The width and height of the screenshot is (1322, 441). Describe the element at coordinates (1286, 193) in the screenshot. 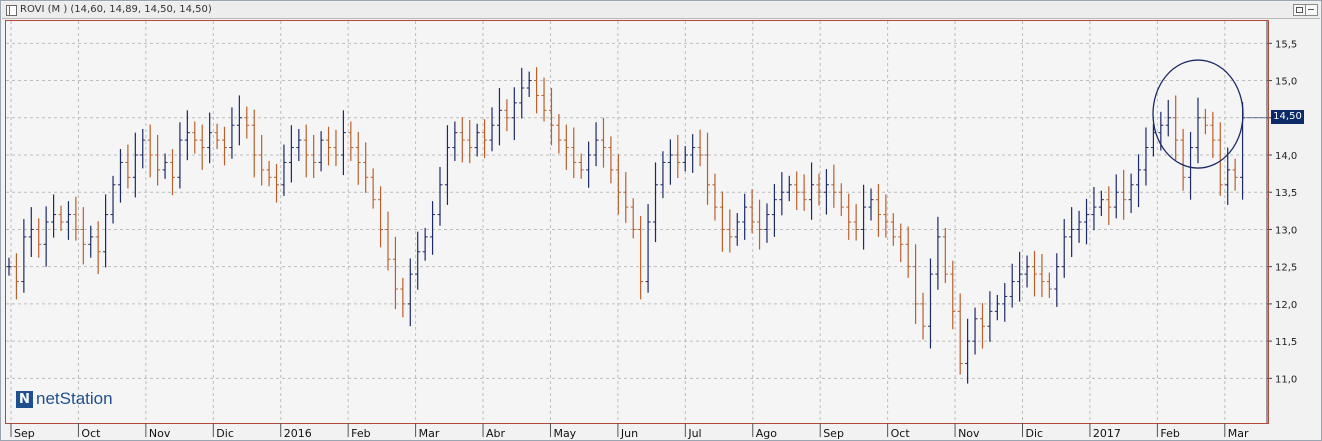

I see `y-tick-label: 13,5` at that location.